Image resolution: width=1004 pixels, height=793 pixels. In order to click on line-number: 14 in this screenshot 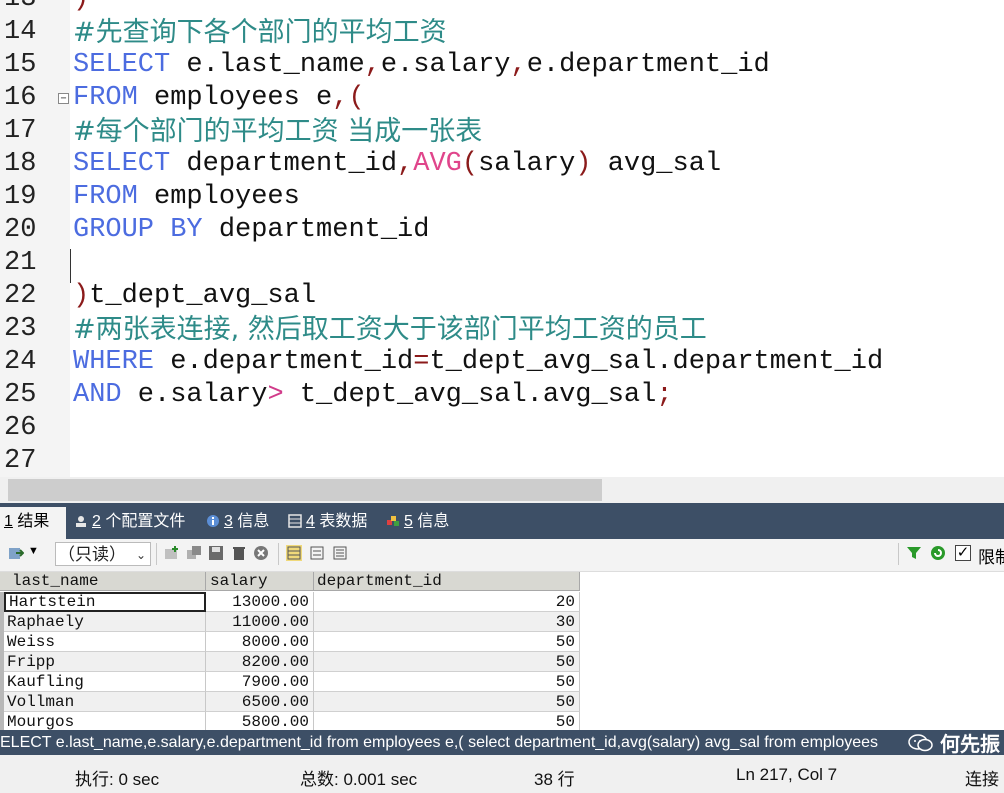, I will do `click(20, 32)`.